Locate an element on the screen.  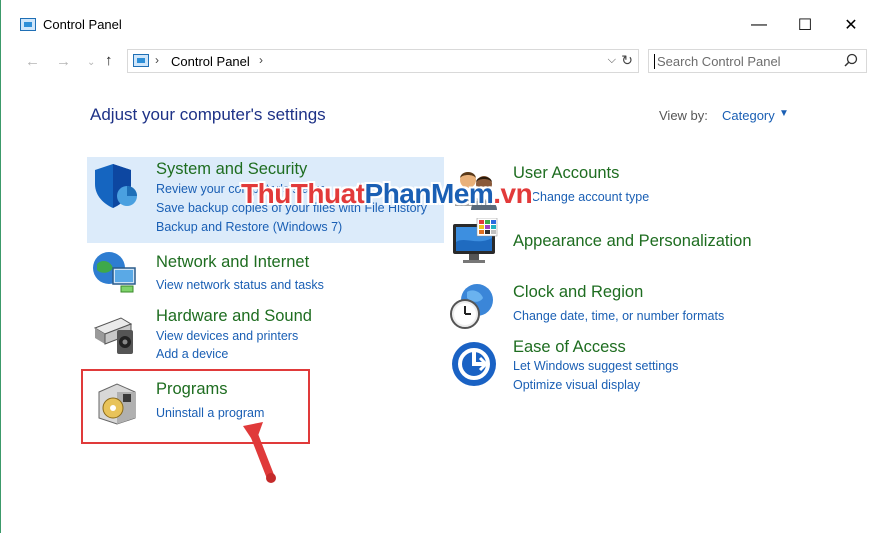
link-view-network-status: View network status and tasks is located at coordinates (240, 285).